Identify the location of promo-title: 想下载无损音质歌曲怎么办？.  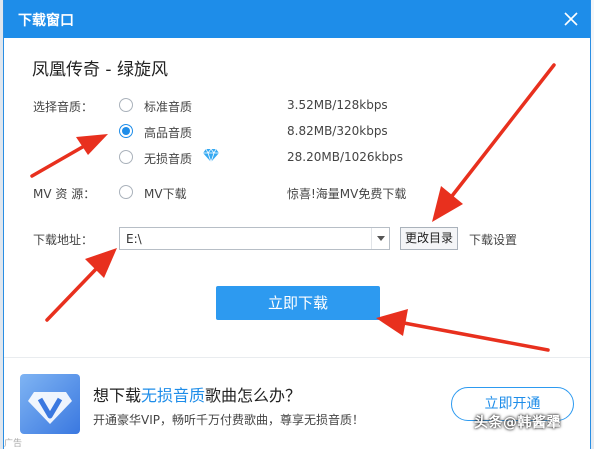
(197, 394).